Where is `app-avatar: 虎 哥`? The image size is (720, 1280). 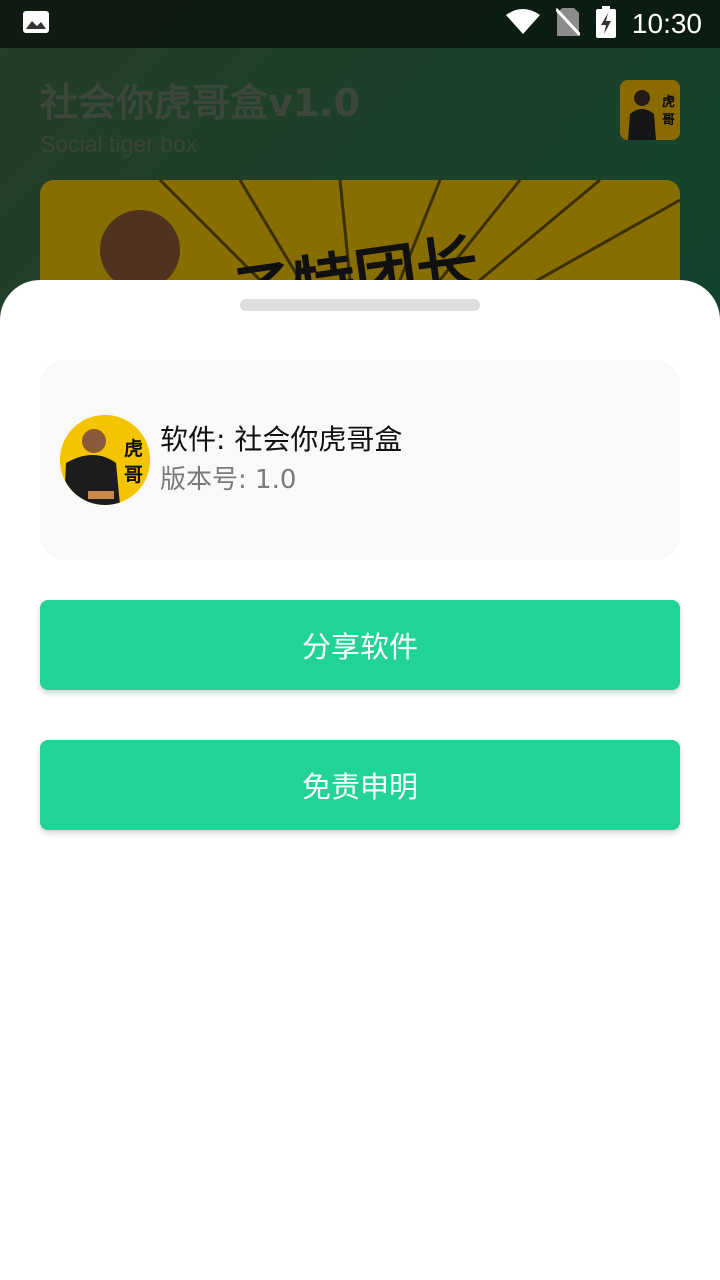
app-avatar: 虎 哥 is located at coordinates (105, 460).